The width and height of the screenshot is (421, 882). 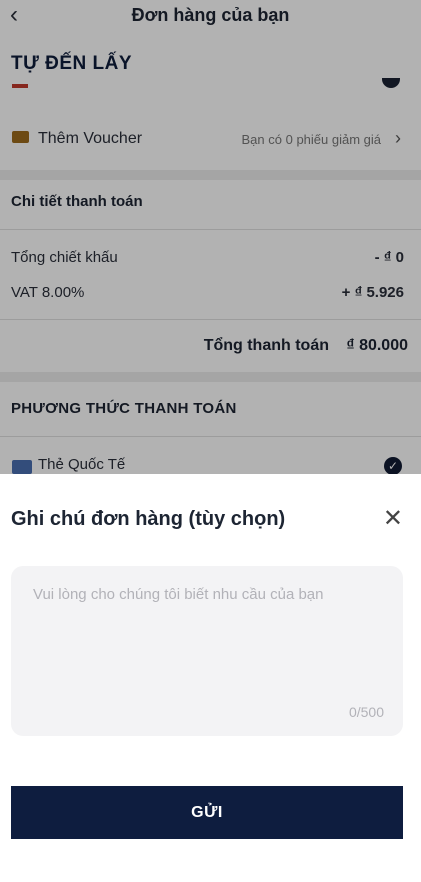 I want to click on sheet-title: Ghi chú đơn hàng (tùy chọn), so click(x=148, y=519).